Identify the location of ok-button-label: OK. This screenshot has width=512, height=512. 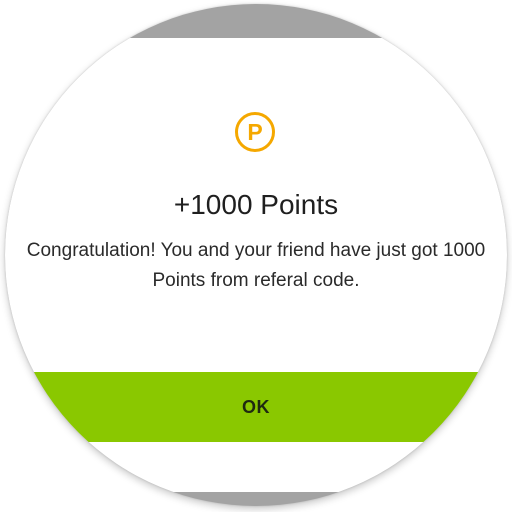
(256, 406).